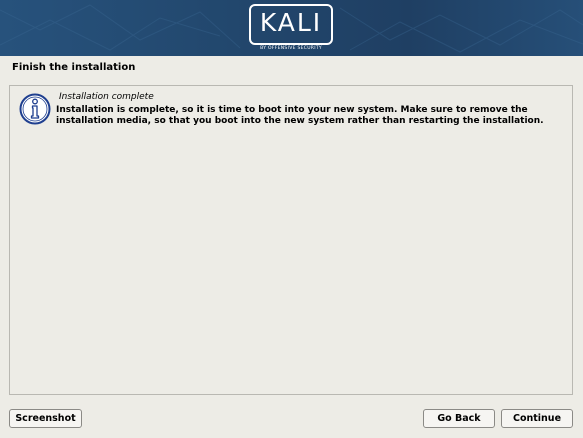 Image resolution: width=583 pixels, height=438 pixels. What do you see at coordinates (291, 22) in the screenshot?
I see `logo-text: KALI` at bounding box center [291, 22].